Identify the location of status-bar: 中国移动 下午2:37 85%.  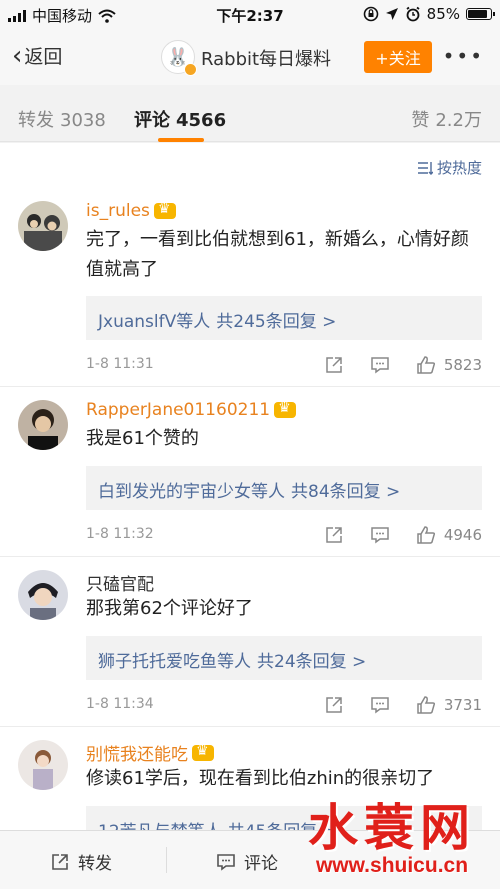
(250, 15).